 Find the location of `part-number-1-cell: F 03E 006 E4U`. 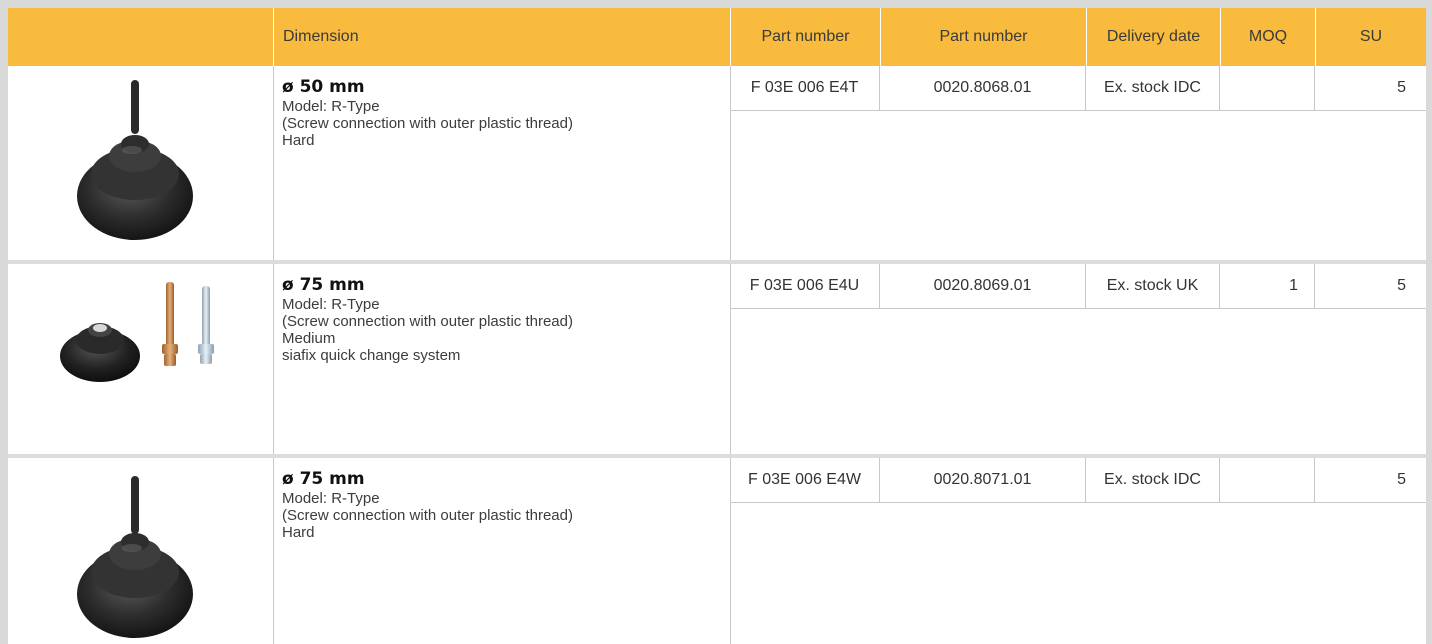

part-number-1-cell: F 03E 006 E4U is located at coordinates (805, 286).